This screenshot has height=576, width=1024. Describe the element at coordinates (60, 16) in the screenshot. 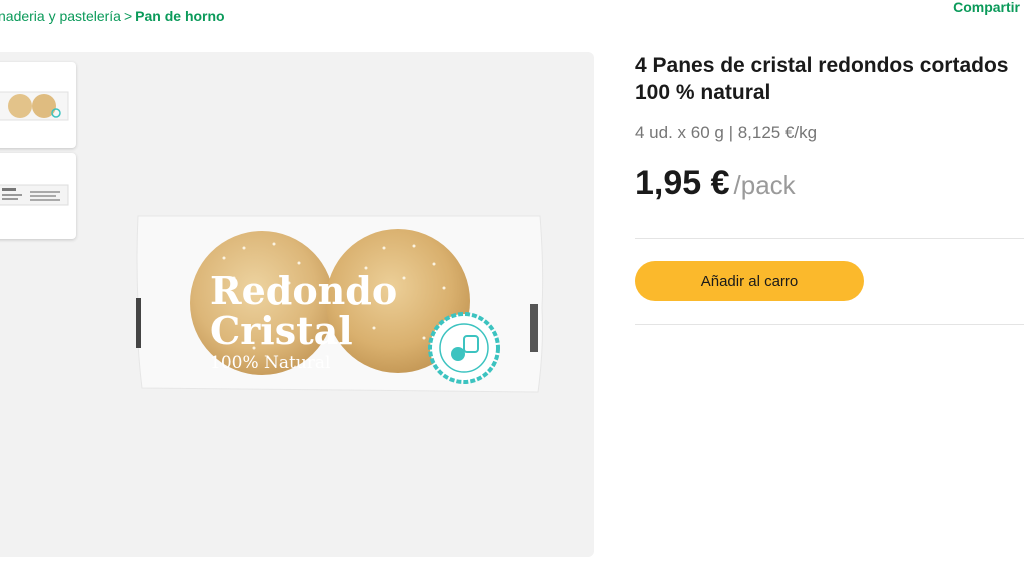

I see `breadcrumb-parent-link: naderia y pastelería` at that location.